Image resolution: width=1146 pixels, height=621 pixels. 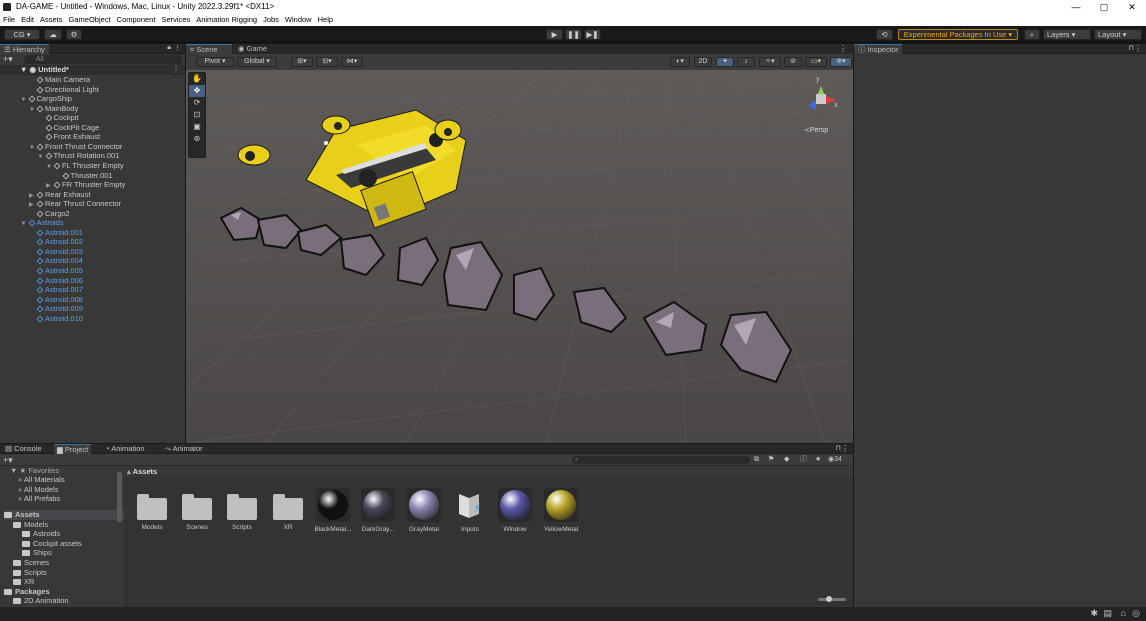 I want to click on menu-services: Services, so click(x=175, y=20).